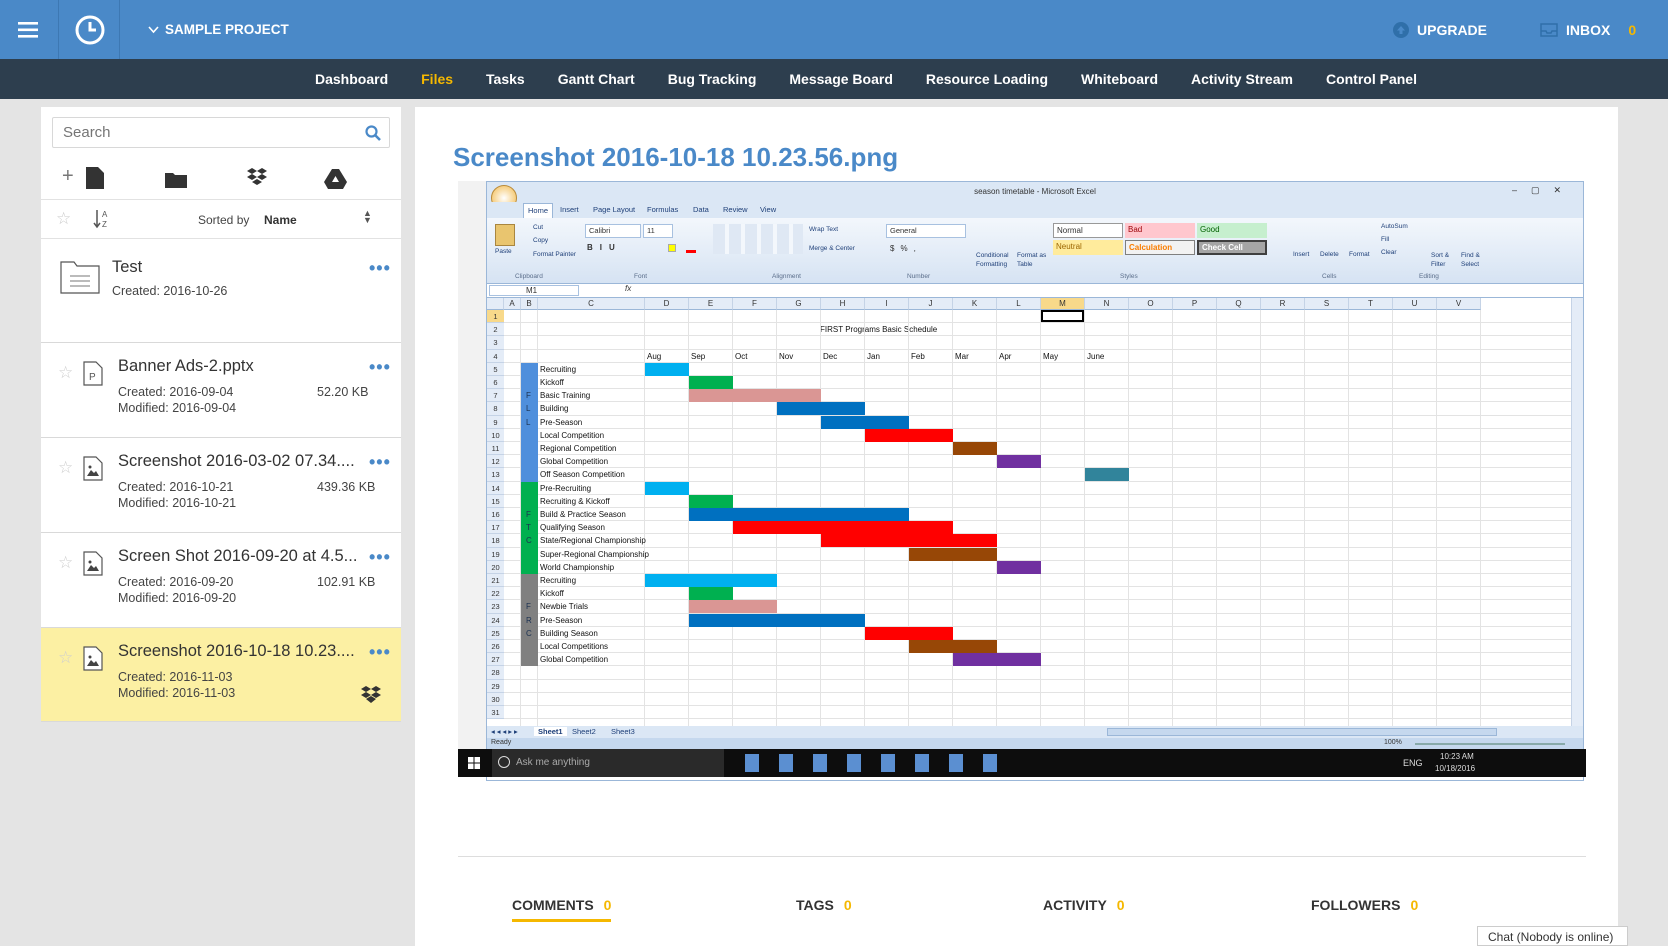 This screenshot has width=1668, height=946. What do you see at coordinates (534, 290) in the screenshot?
I see `name-box: M1` at bounding box center [534, 290].